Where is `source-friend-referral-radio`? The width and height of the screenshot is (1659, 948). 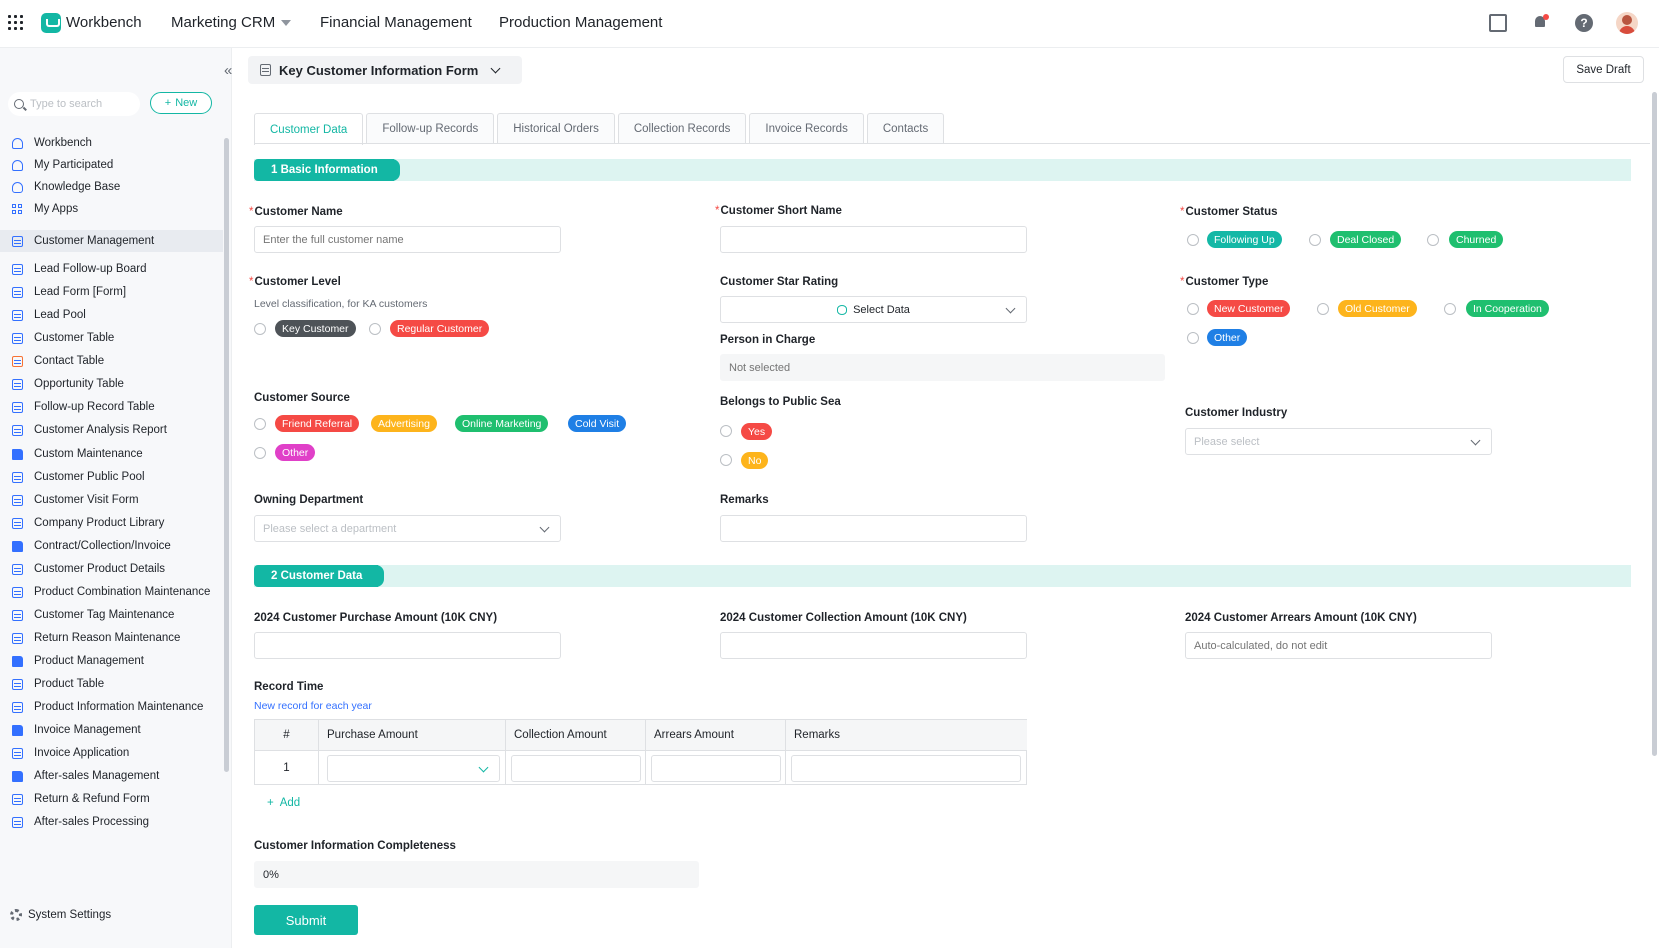 source-friend-referral-radio is located at coordinates (260, 424).